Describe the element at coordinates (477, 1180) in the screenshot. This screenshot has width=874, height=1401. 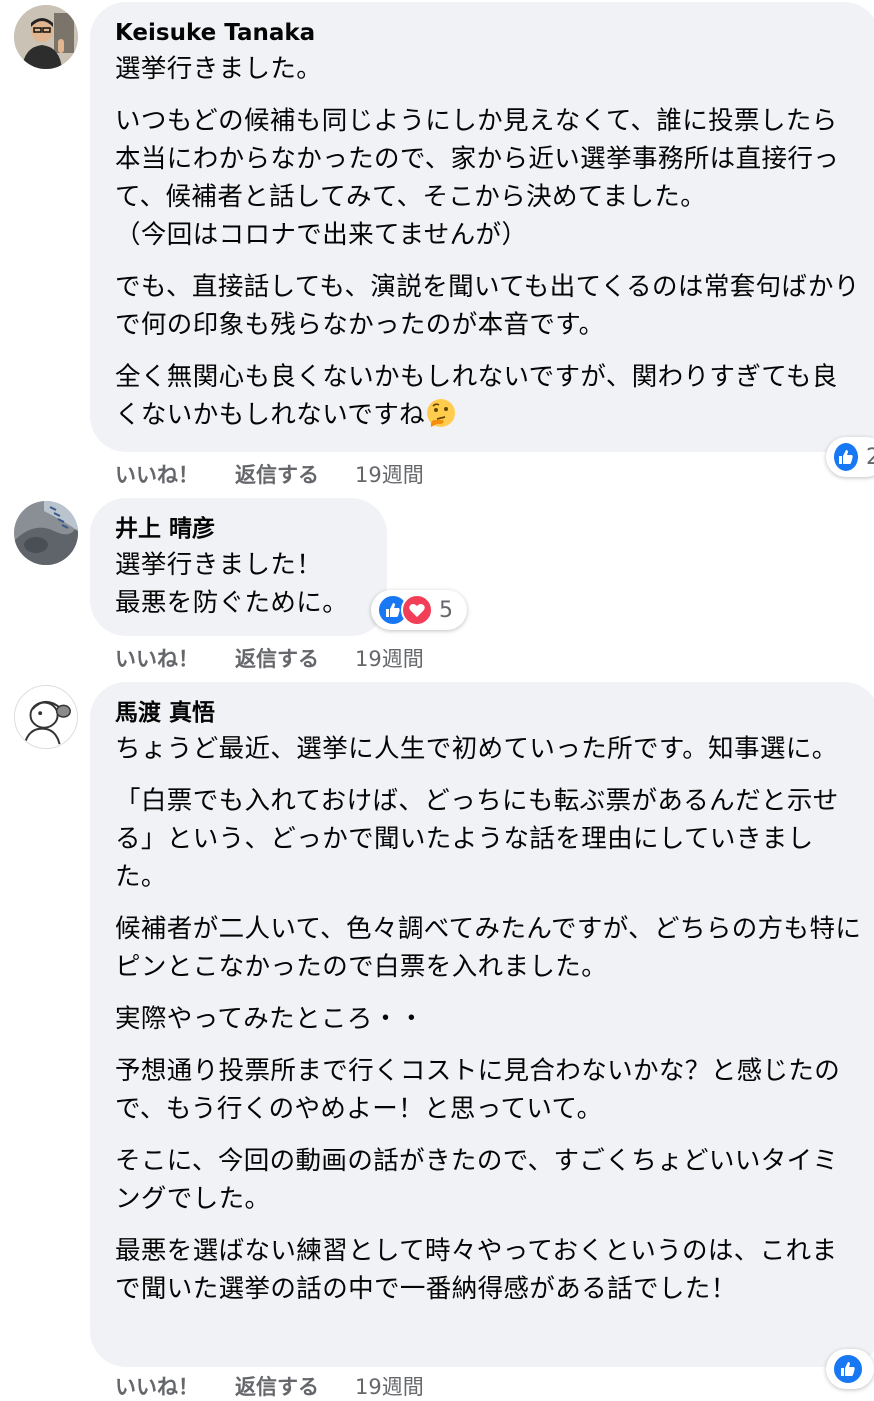
I see `comment-paragraph: そこに、今回の動画の話がきたので、すごくちょどいいタイミングでした。` at that location.